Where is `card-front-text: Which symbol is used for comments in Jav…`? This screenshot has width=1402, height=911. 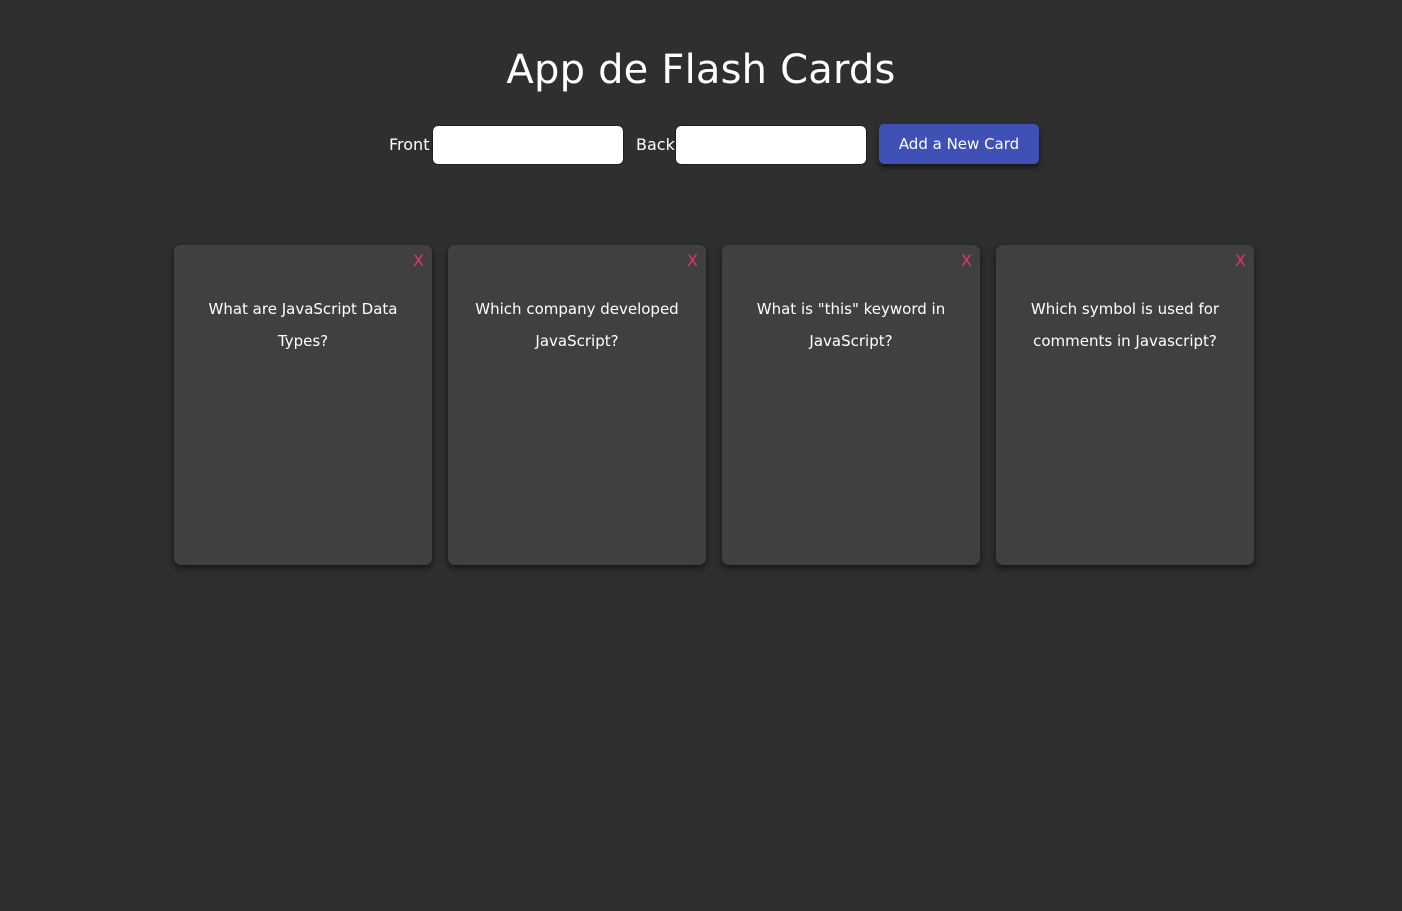
card-front-text: Which symbol is used for comments in Jav… is located at coordinates (1125, 325).